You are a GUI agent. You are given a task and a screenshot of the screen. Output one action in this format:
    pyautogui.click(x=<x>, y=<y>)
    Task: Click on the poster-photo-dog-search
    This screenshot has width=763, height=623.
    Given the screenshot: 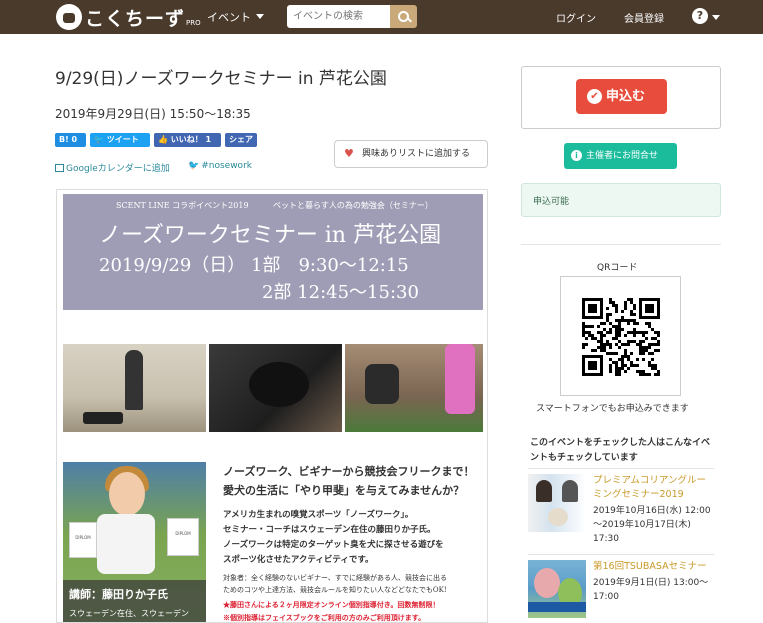 What is the action you would take?
    pyautogui.click(x=414, y=388)
    